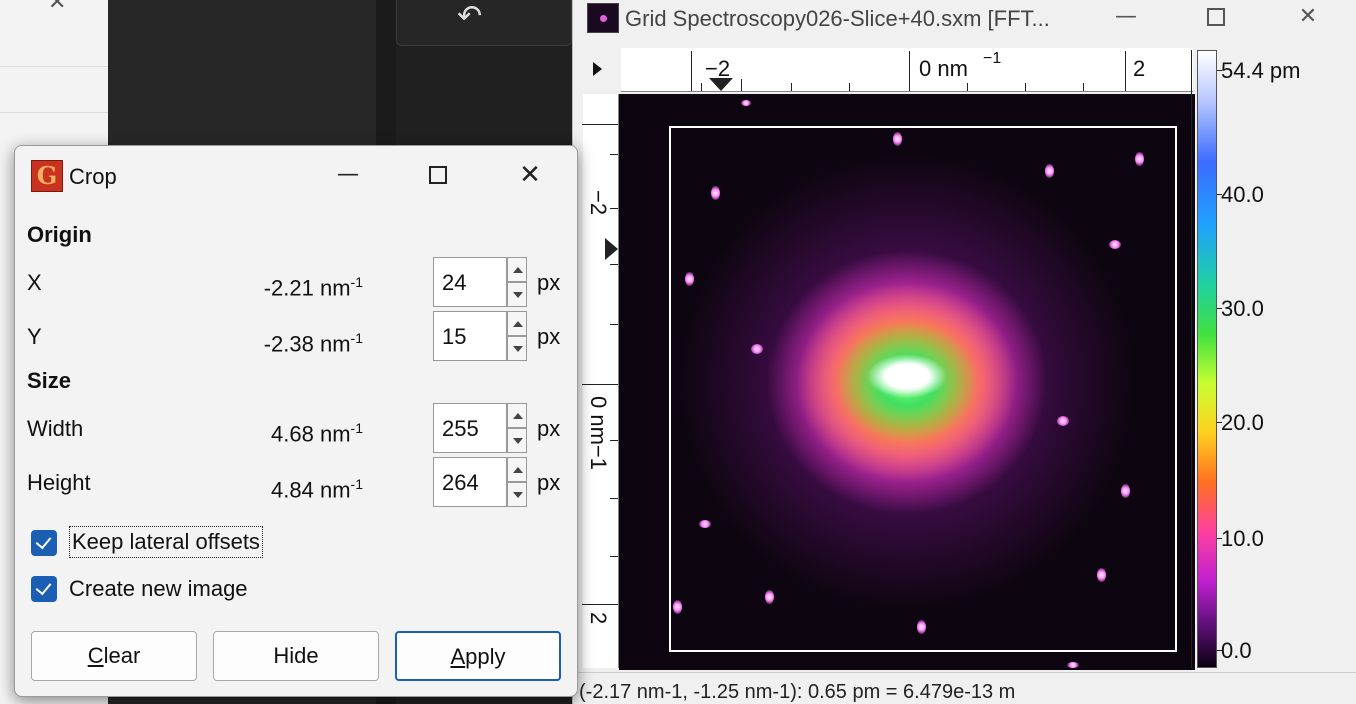 This screenshot has height=704, width=1356. Describe the element at coordinates (598, 203) in the screenshot. I see `v-ruler-label: −2` at that location.